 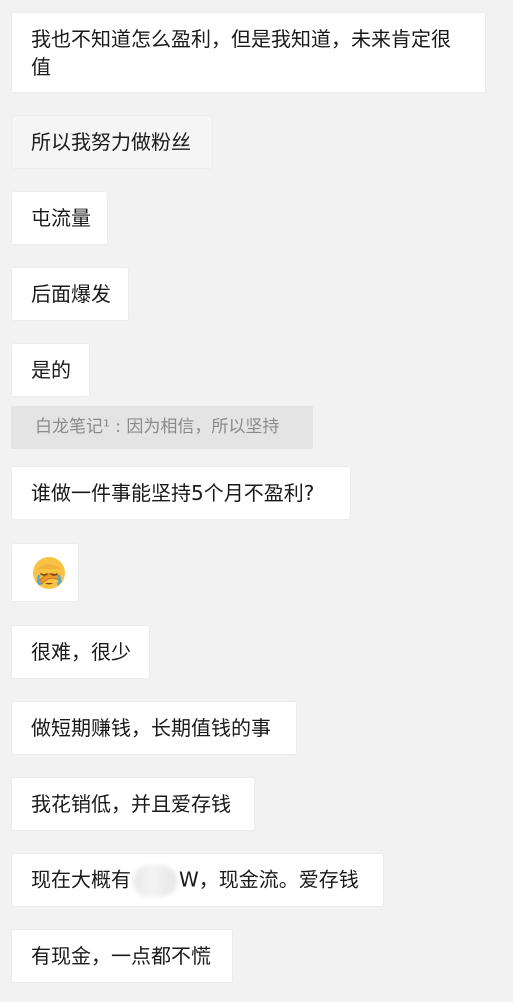 I want to click on message-text: 很难，很少, so click(x=81, y=652).